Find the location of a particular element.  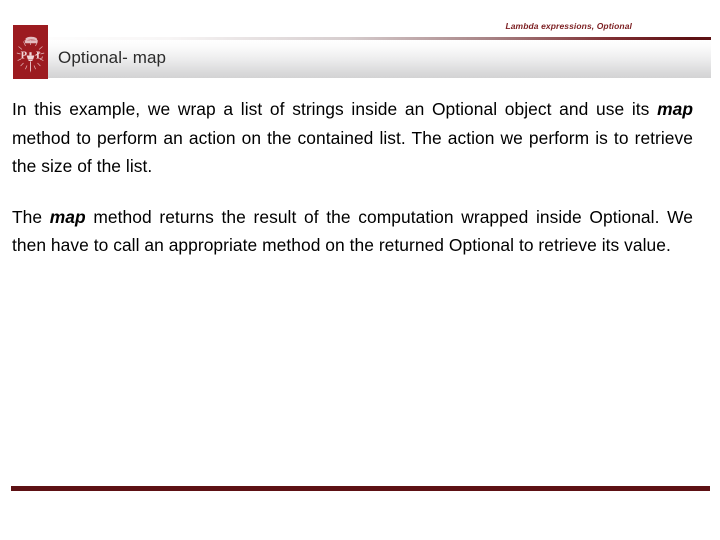

keyword-map-1: map is located at coordinates (675, 109).